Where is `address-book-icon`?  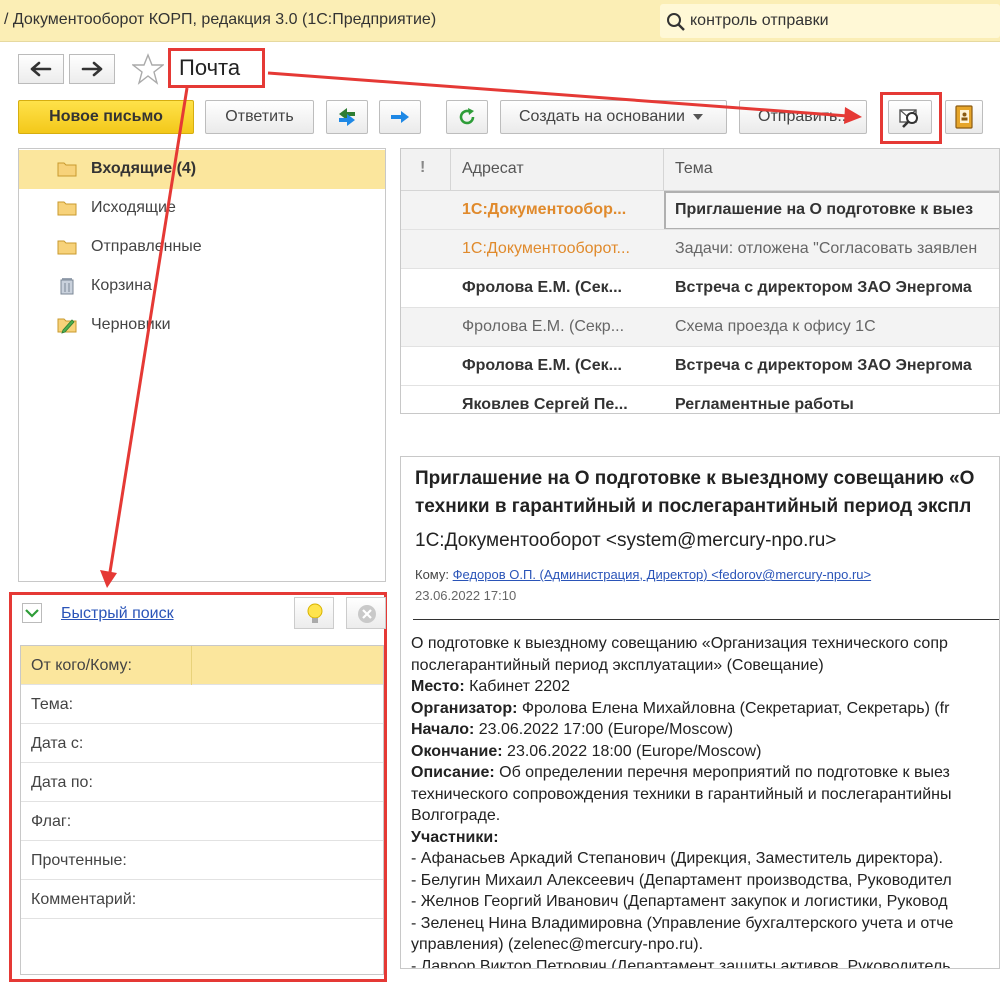 address-book-icon is located at coordinates (964, 117).